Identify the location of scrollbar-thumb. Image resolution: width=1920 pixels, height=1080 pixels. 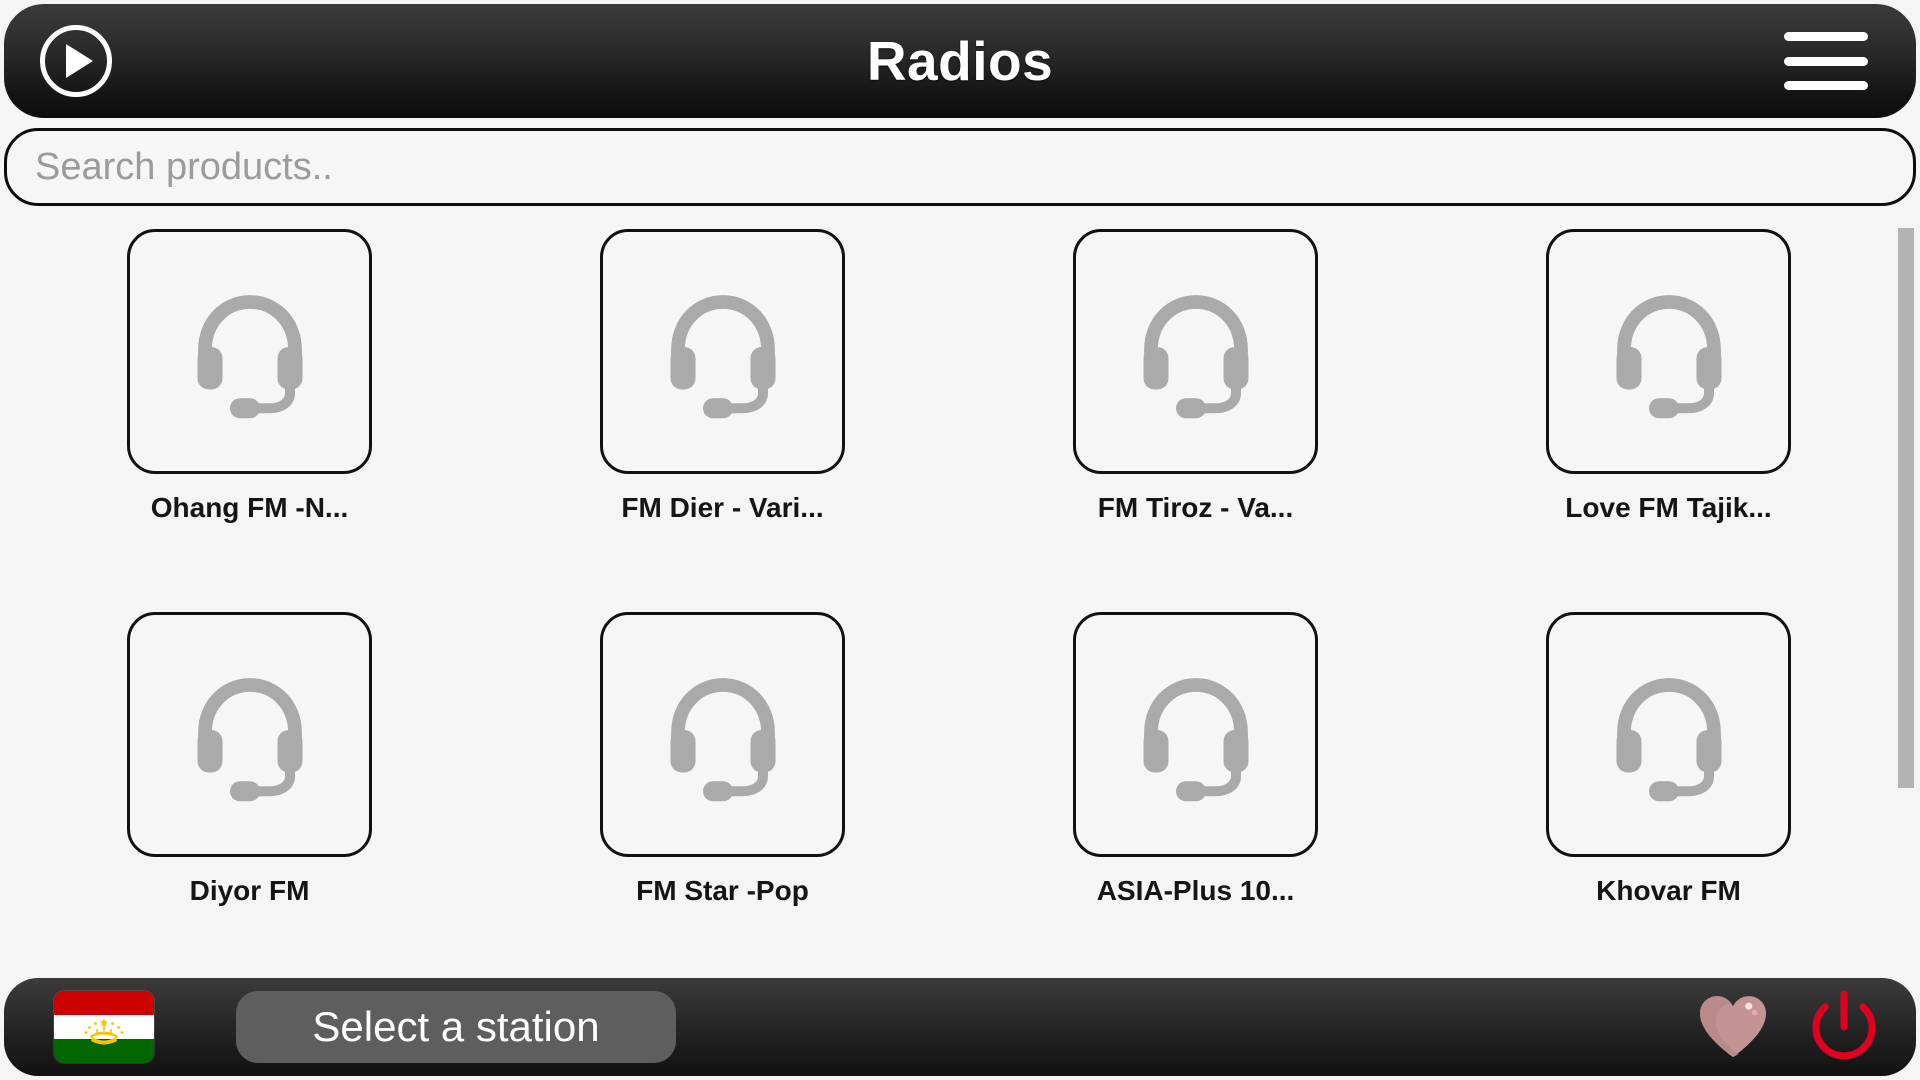
(1906, 508).